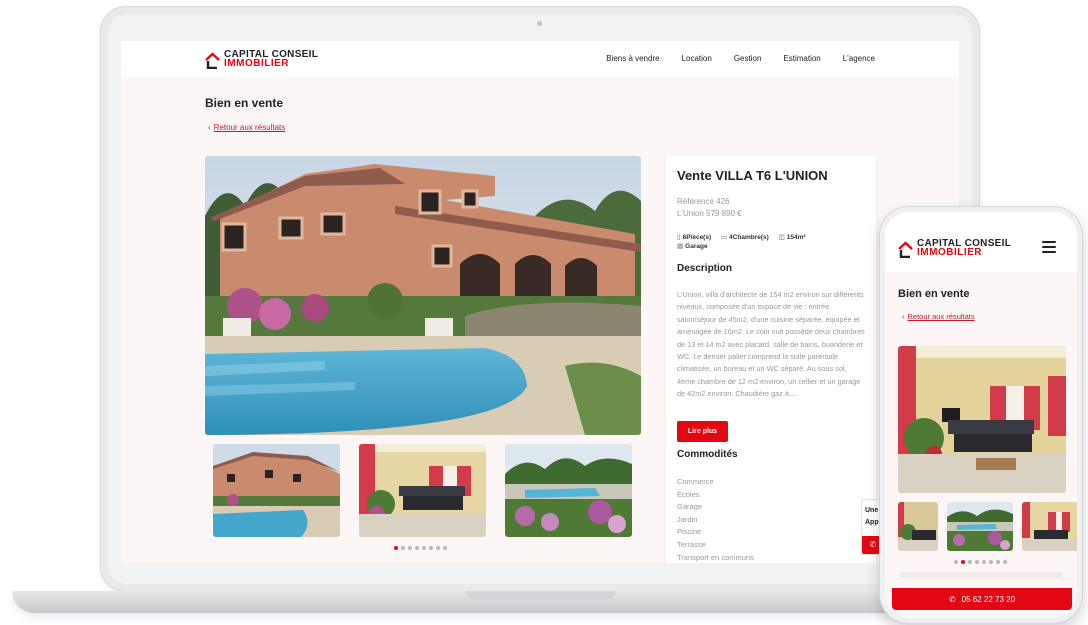  I want to click on mobile-back-to-results-link: ‹ Retour aux résultats, so click(938, 316).